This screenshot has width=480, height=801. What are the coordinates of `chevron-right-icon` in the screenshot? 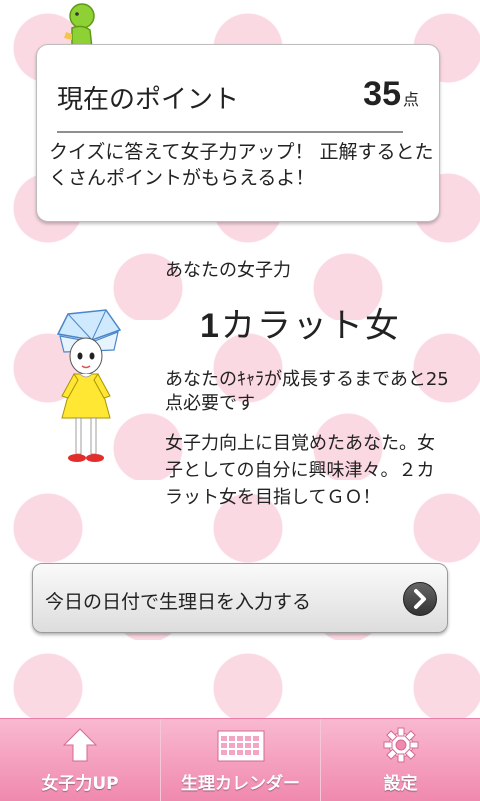 It's located at (420, 599).